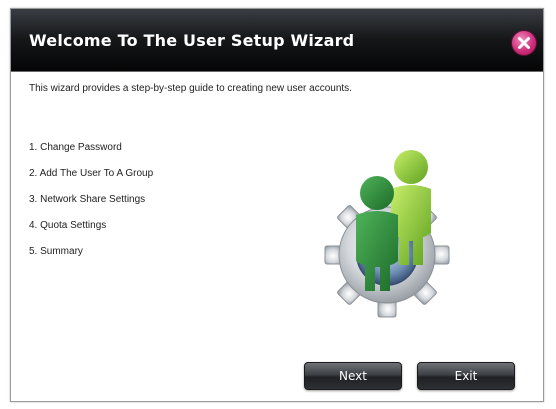 This screenshot has height=409, width=556. What do you see at coordinates (353, 376) in the screenshot?
I see `next-button: Next` at bounding box center [353, 376].